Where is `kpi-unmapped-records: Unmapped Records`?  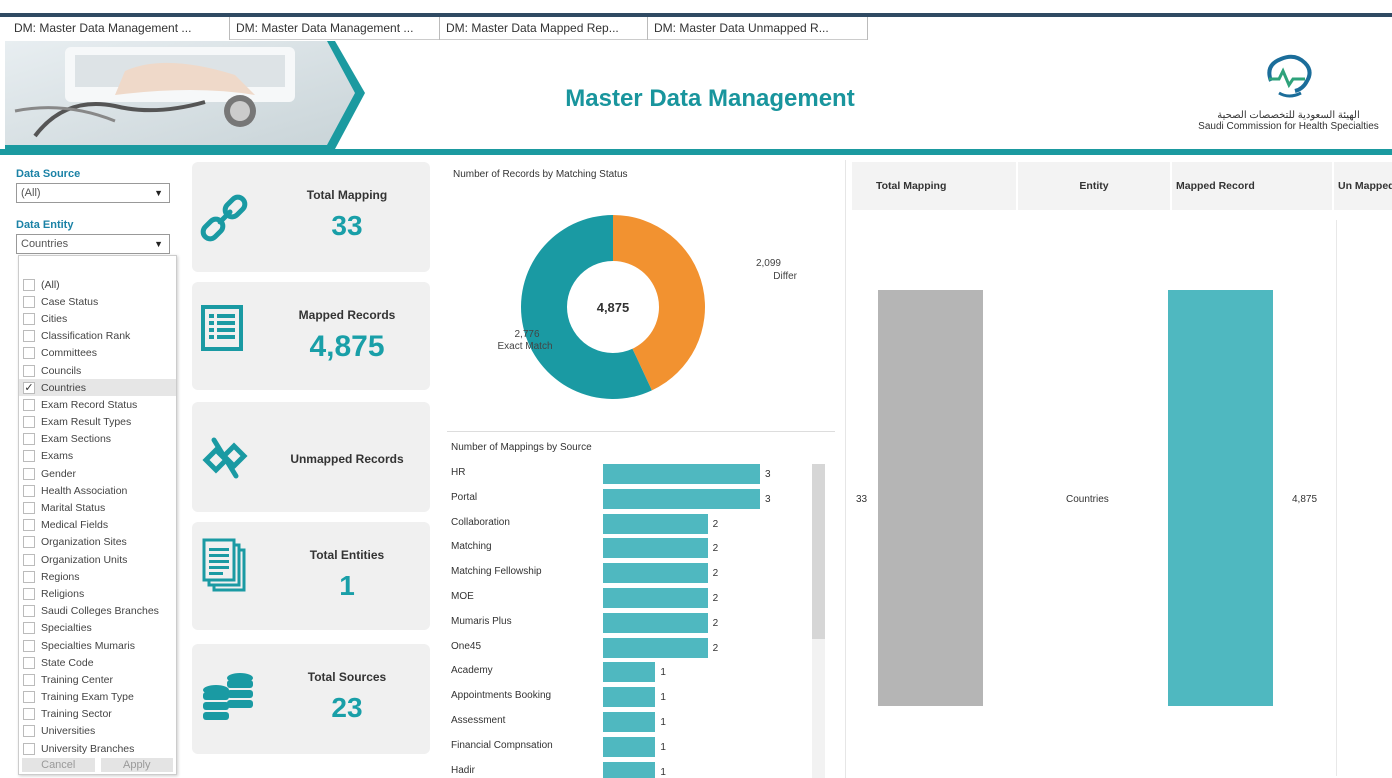 kpi-unmapped-records: Unmapped Records is located at coordinates (311, 457).